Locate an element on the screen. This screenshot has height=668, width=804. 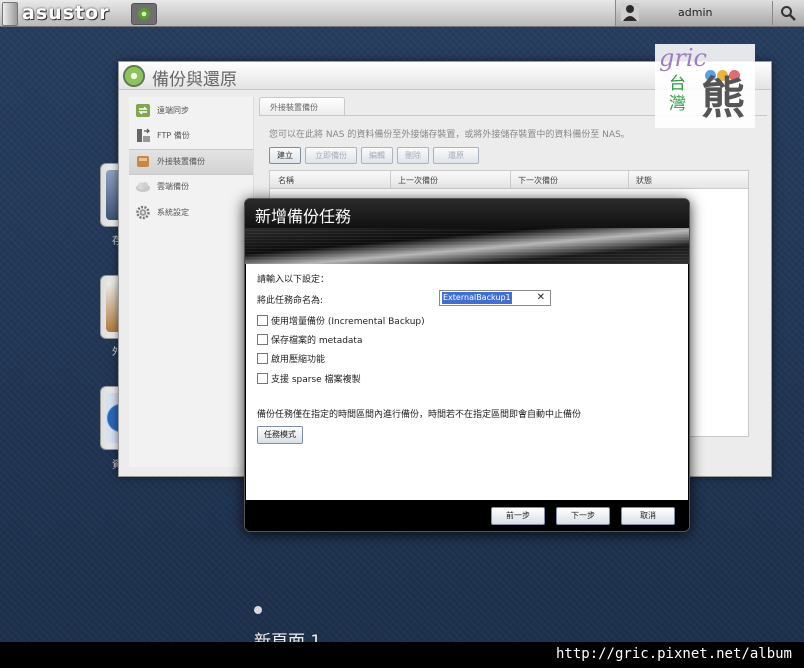
watermark-text: gric is located at coordinates (683, 58).